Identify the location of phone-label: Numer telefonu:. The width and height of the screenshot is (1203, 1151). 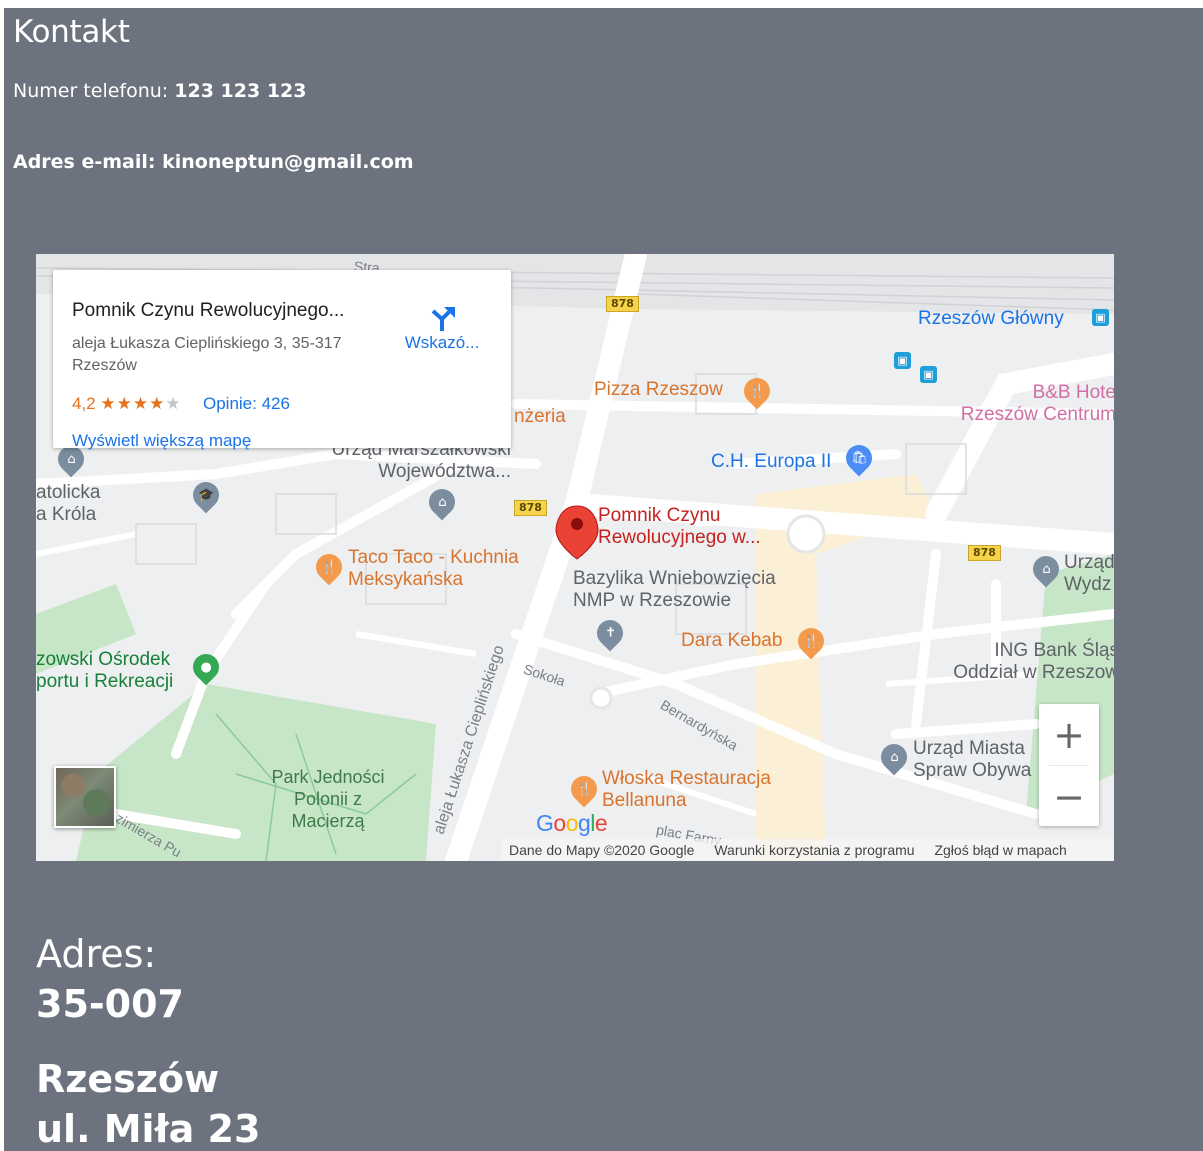
(91, 91).